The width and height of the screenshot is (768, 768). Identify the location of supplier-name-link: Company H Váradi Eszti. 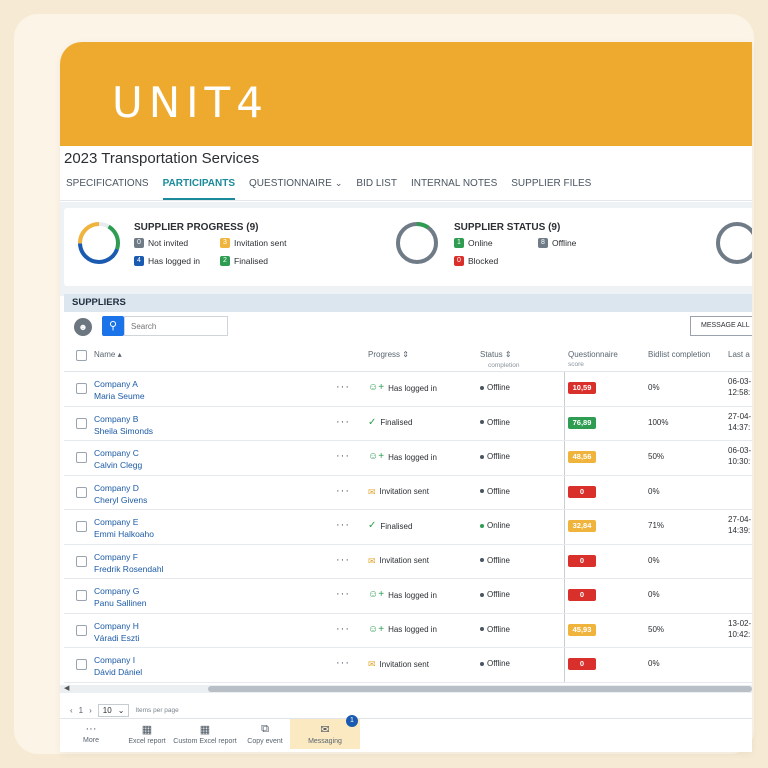
(116, 632).